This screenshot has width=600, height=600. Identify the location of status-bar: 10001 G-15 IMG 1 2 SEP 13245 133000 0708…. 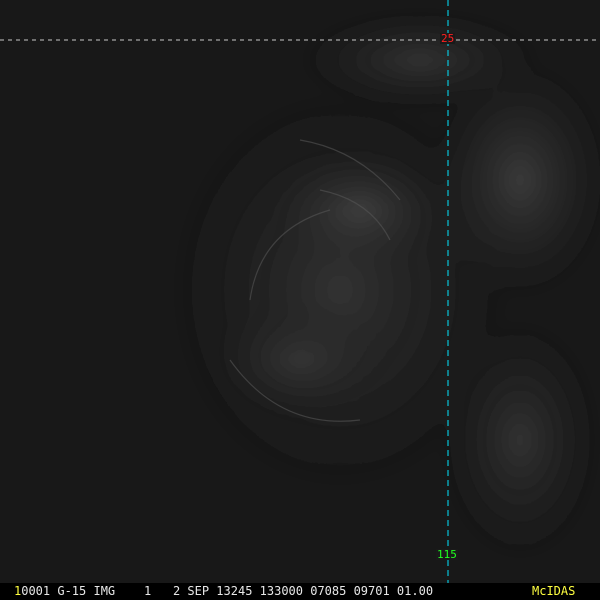
(300, 591).